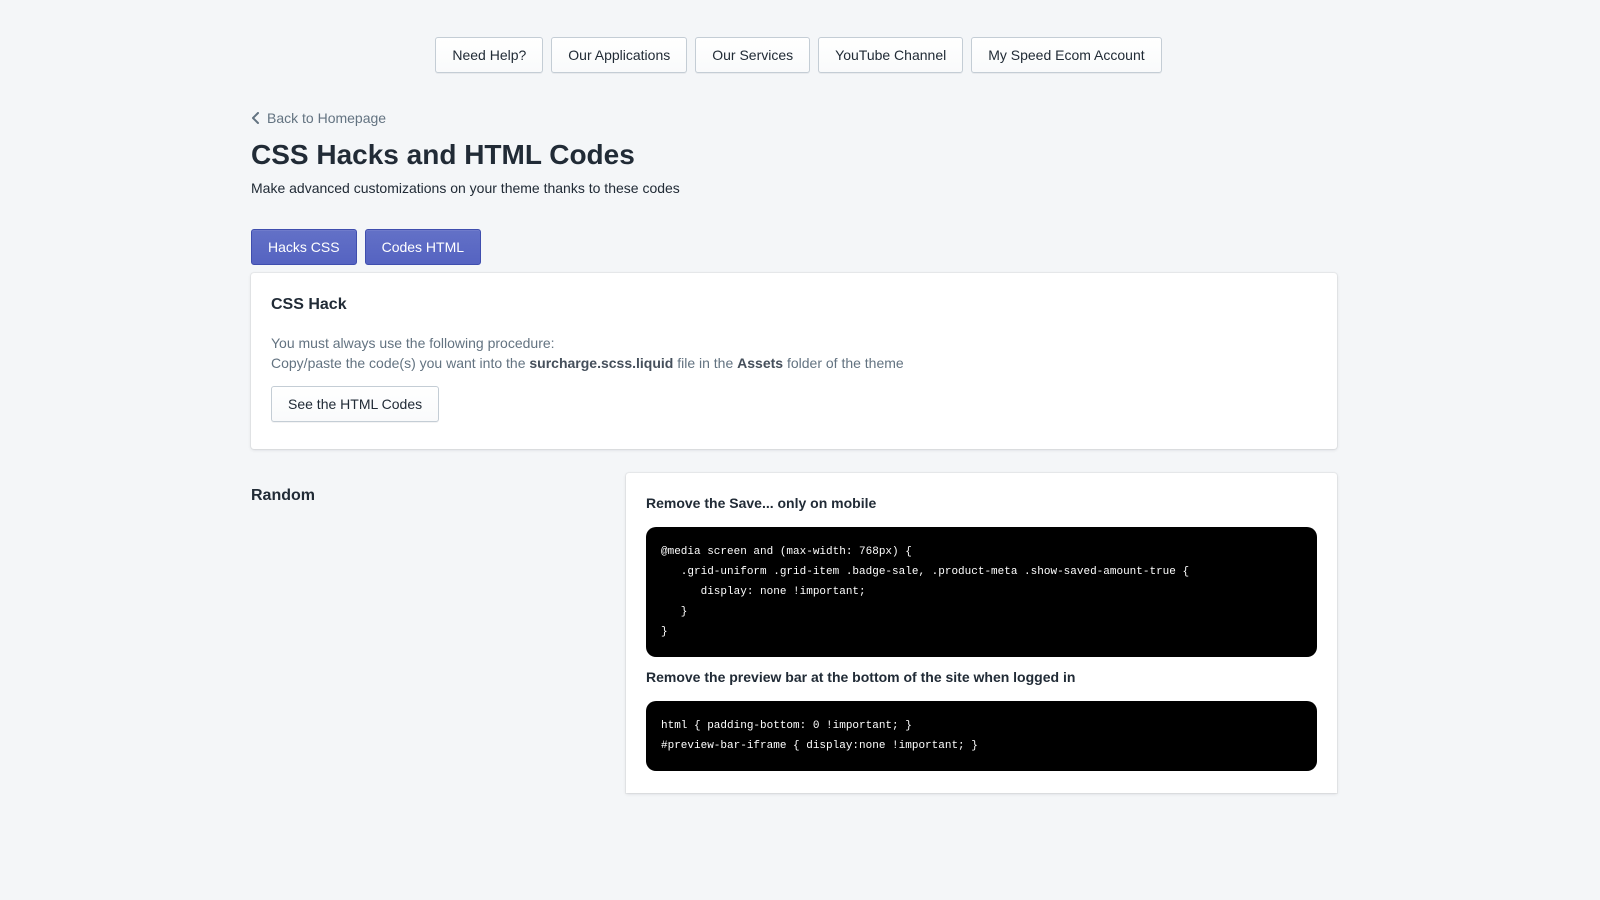 The image size is (1600, 900). What do you see at coordinates (843, 363) in the screenshot?
I see `instruction-text: folder of the theme` at bounding box center [843, 363].